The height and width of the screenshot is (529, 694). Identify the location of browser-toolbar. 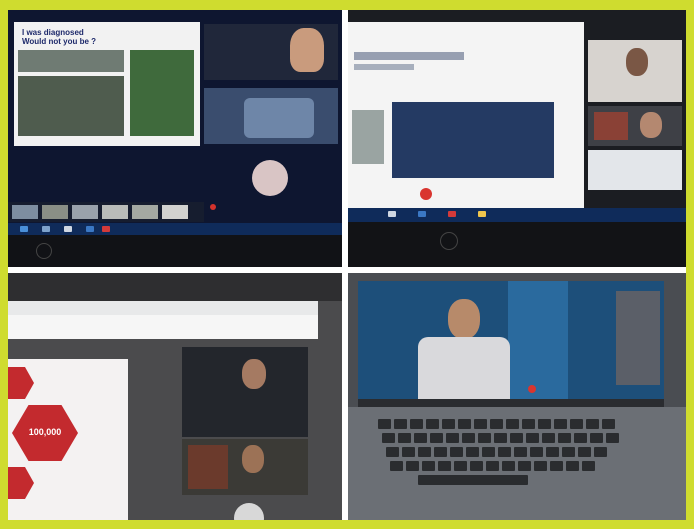
(163, 327).